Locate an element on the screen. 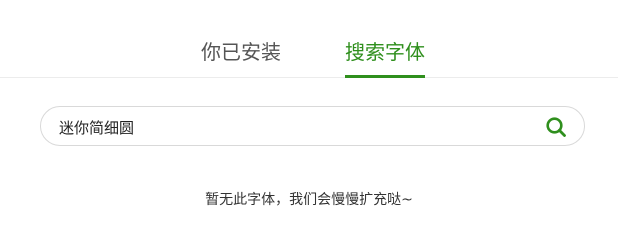 The width and height of the screenshot is (618, 240). active-tab-indicator is located at coordinates (385, 76).